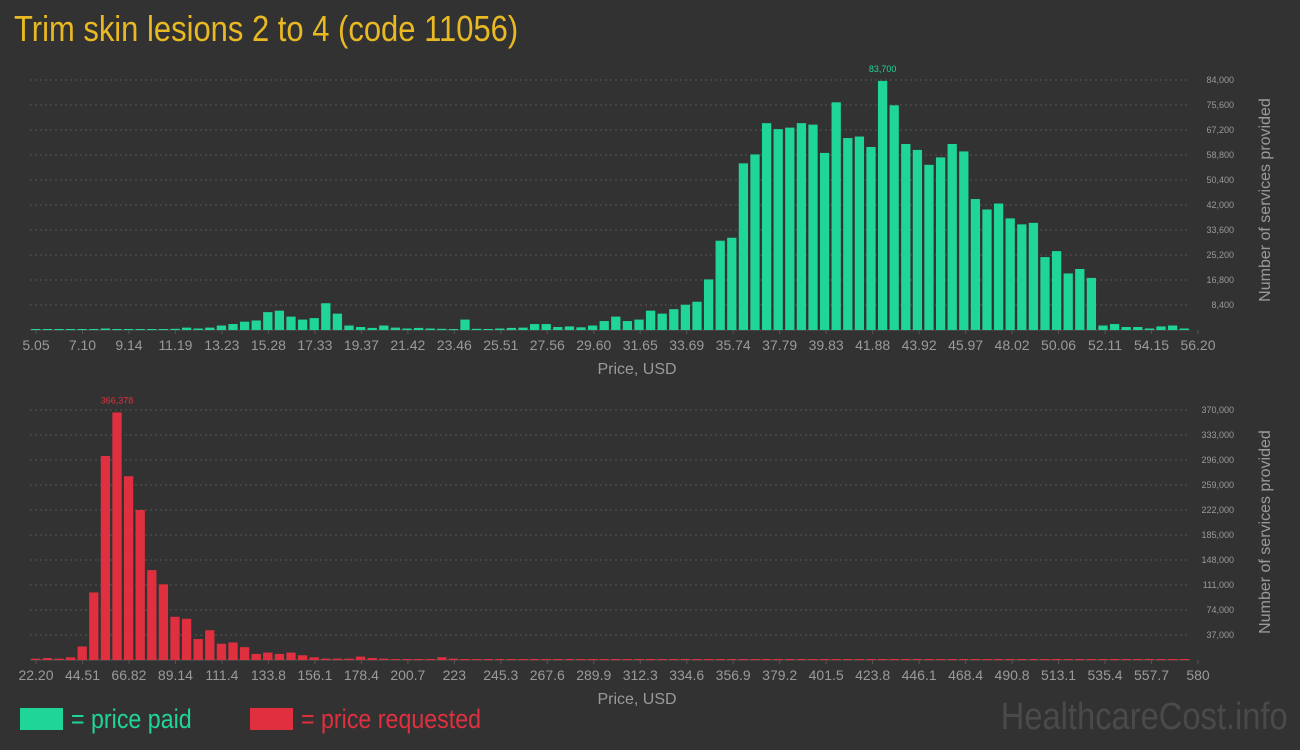 The width and height of the screenshot is (1300, 750). What do you see at coordinates (593, 675) in the screenshot?
I see `x-tick-label: 289.9` at bounding box center [593, 675].